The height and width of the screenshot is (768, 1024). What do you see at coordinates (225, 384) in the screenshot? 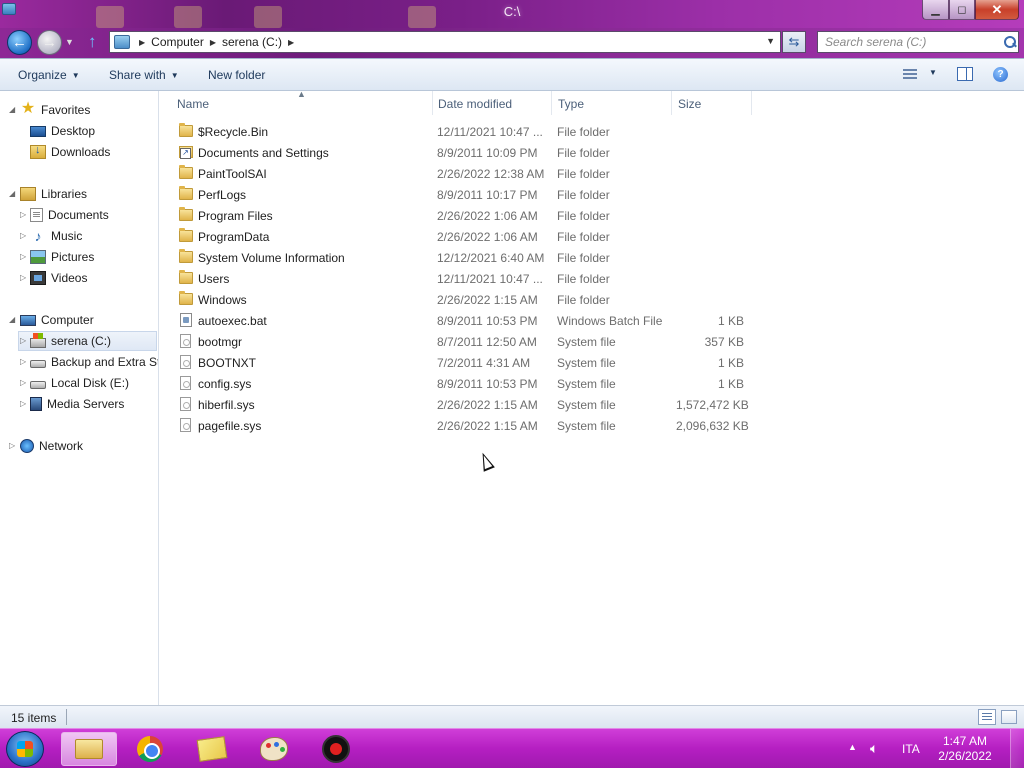
I see `file-name: config.sys` at bounding box center [225, 384].